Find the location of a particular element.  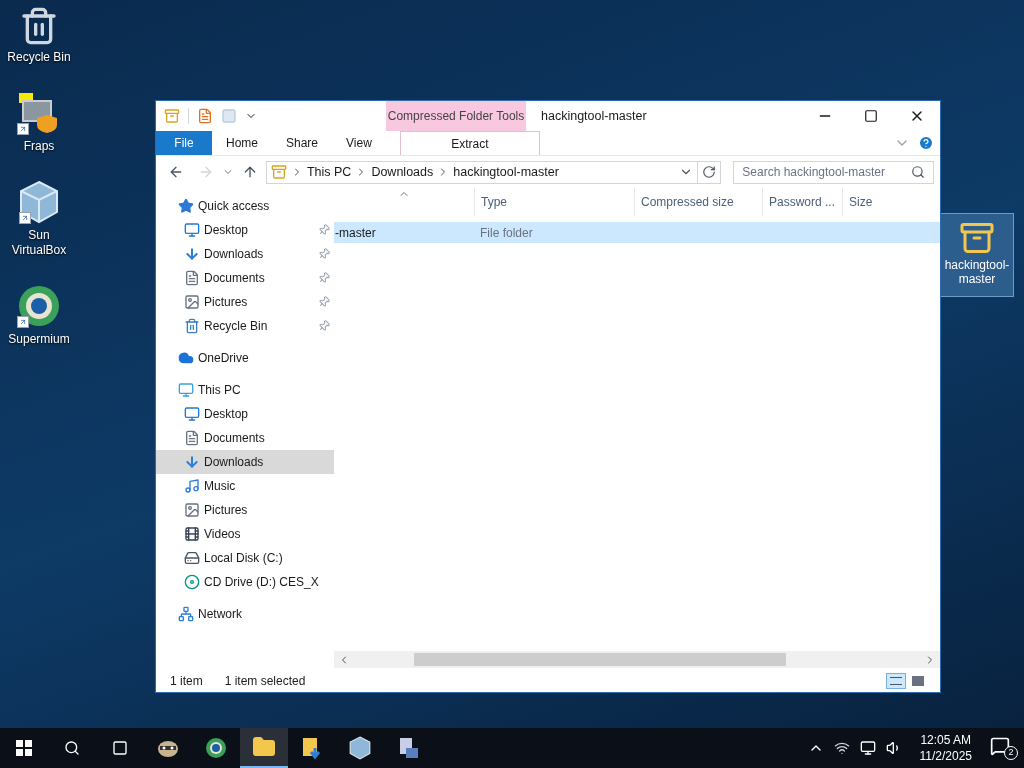

desktop-shortcut: Recycle Bin is located at coordinates (39, 35).